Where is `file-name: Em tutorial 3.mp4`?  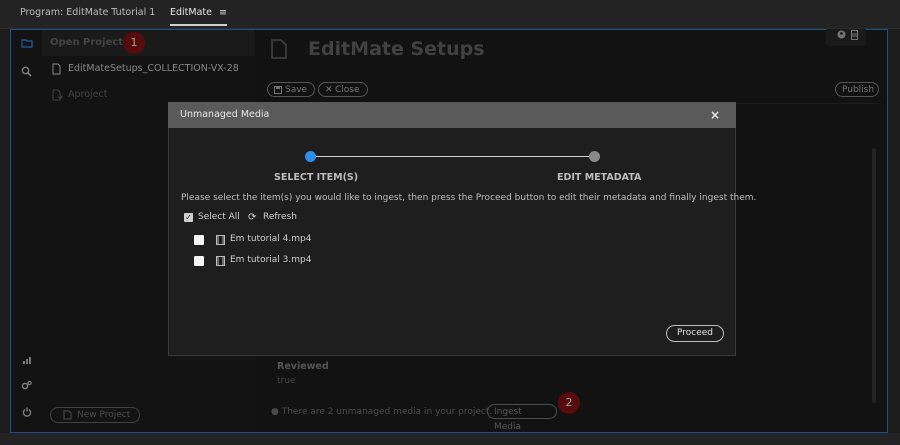
file-name: Em tutorial 3.mp4 is located at coordinates (271, 260).